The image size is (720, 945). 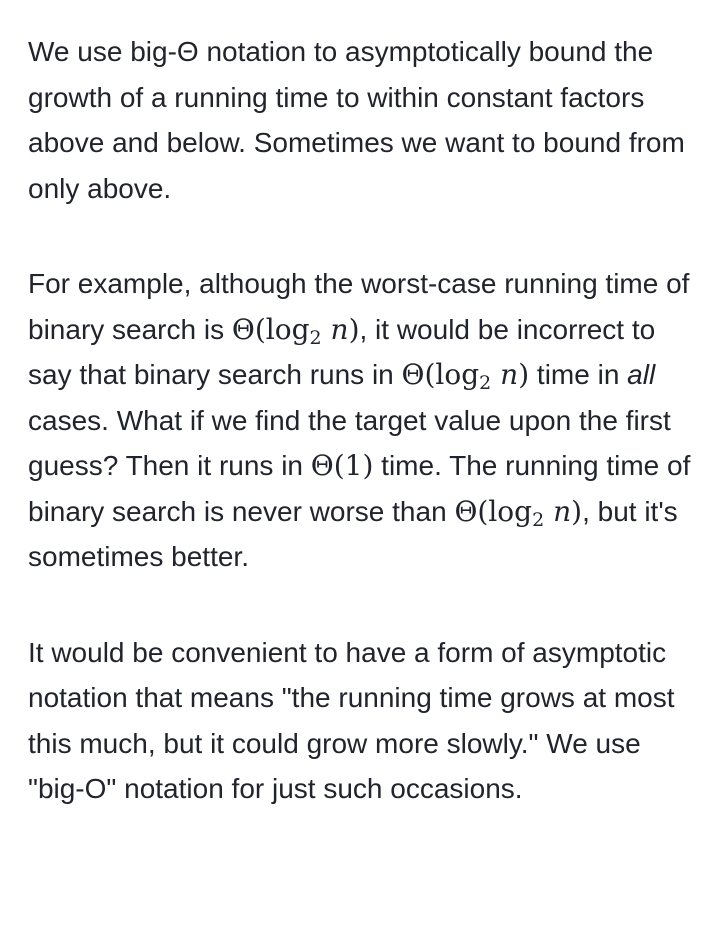 I want to click on emphasis-all: all, so click(x=641, y=374).